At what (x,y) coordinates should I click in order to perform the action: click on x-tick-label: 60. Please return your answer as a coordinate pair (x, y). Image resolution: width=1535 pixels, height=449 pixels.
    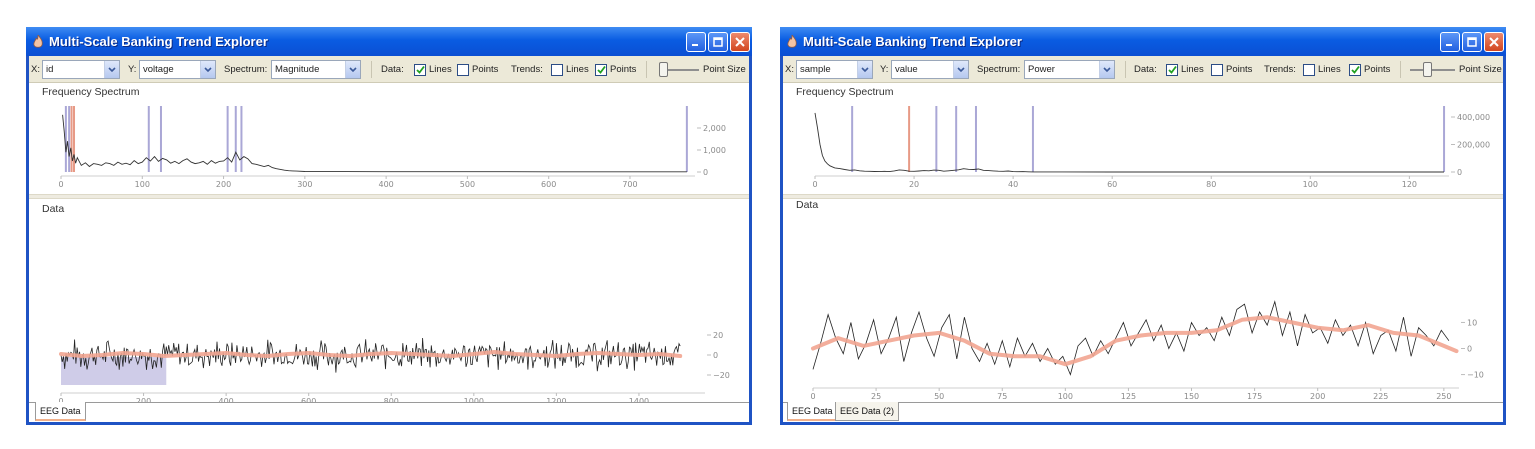
    Looking at the image, I should click on (1112, 184).